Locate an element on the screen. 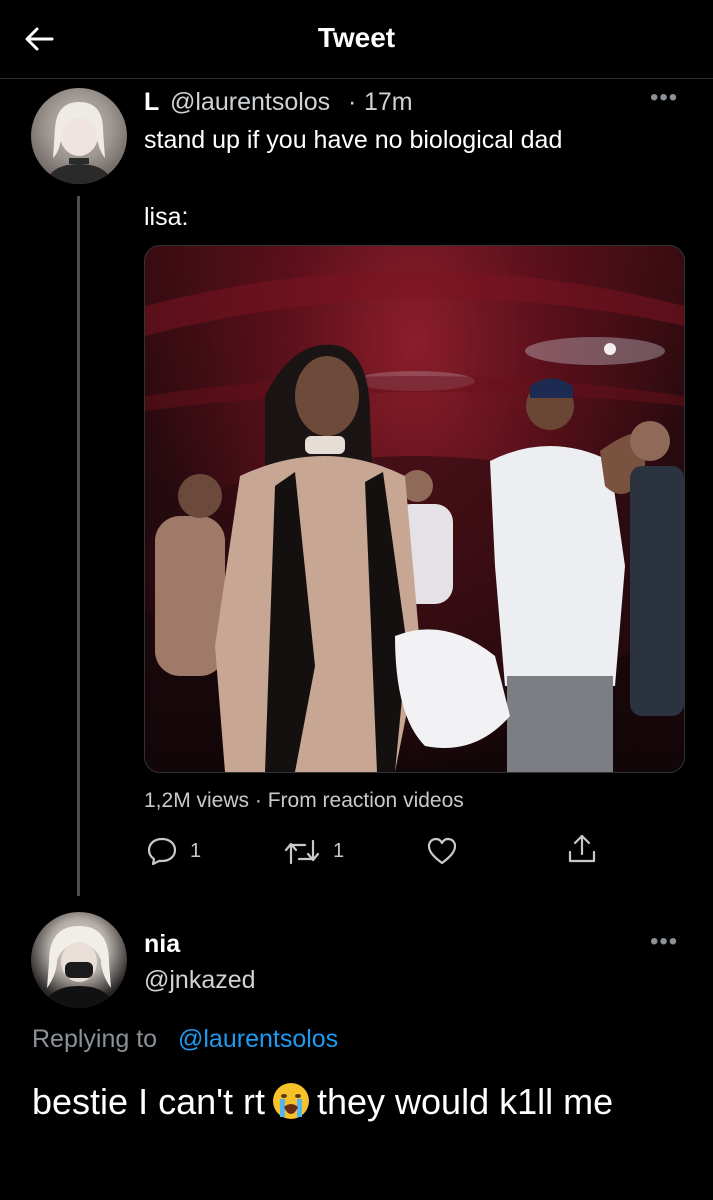 The height and width of the screenshot is (1200, 713). reply-icon is located at coordinates (162, 851).